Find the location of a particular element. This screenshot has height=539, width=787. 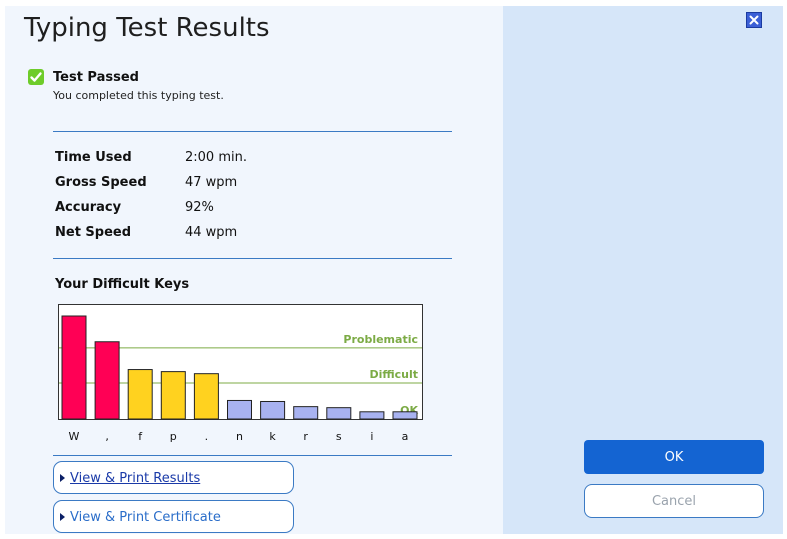

key-label: . is located at coordinates (206, 436).